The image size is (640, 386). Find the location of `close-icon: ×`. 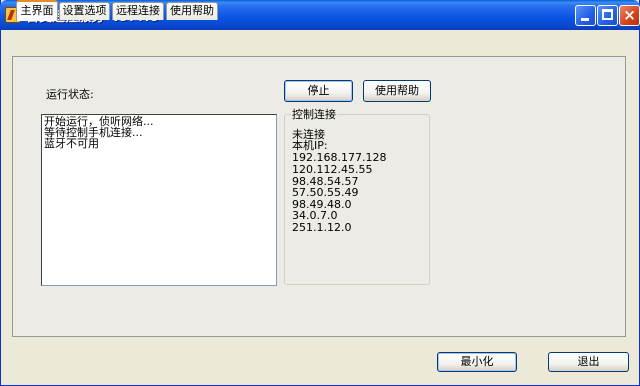

close-icon: × is located at coordinates (629, 15).